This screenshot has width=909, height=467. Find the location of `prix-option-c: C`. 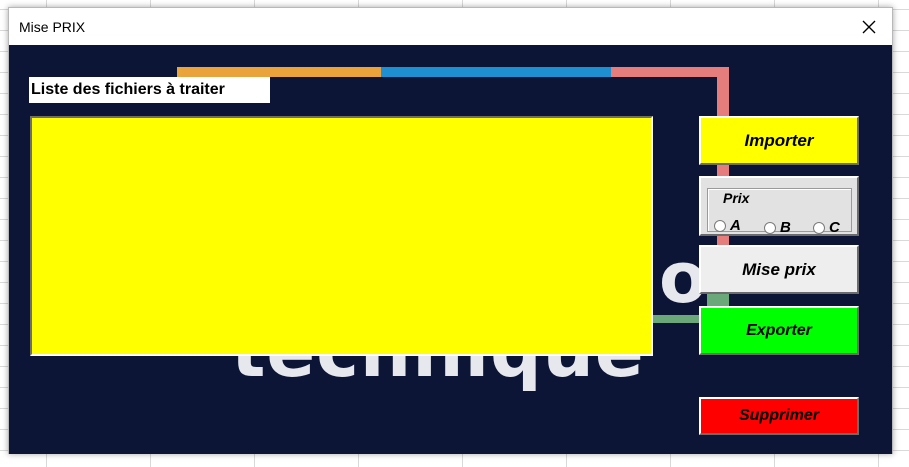

prix-option-c: C is located at coordinates (826, 227).